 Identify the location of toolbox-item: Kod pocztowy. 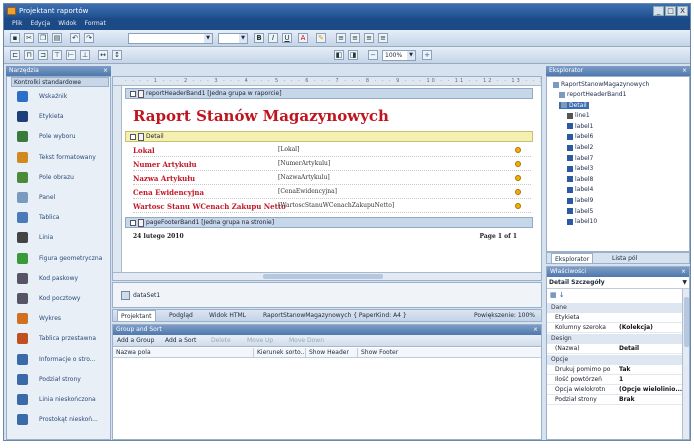
(64, 300).